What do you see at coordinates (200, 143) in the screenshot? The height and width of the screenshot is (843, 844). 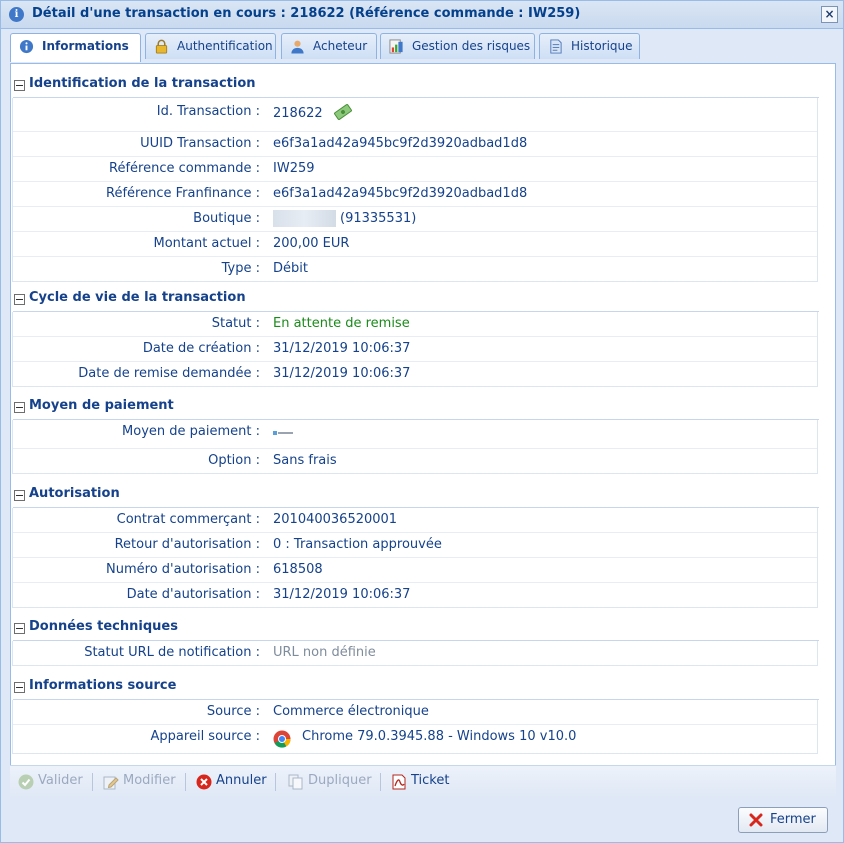 I see `field-label: UUID Transaction :` at bounding box center [200, 143].